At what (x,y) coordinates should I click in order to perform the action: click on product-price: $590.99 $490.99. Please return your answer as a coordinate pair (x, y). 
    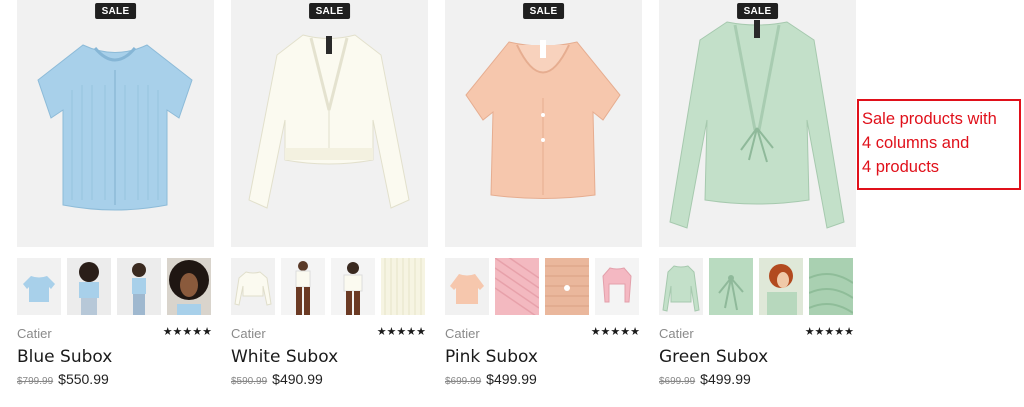
    Looking at the image, I should click on (277, 379).